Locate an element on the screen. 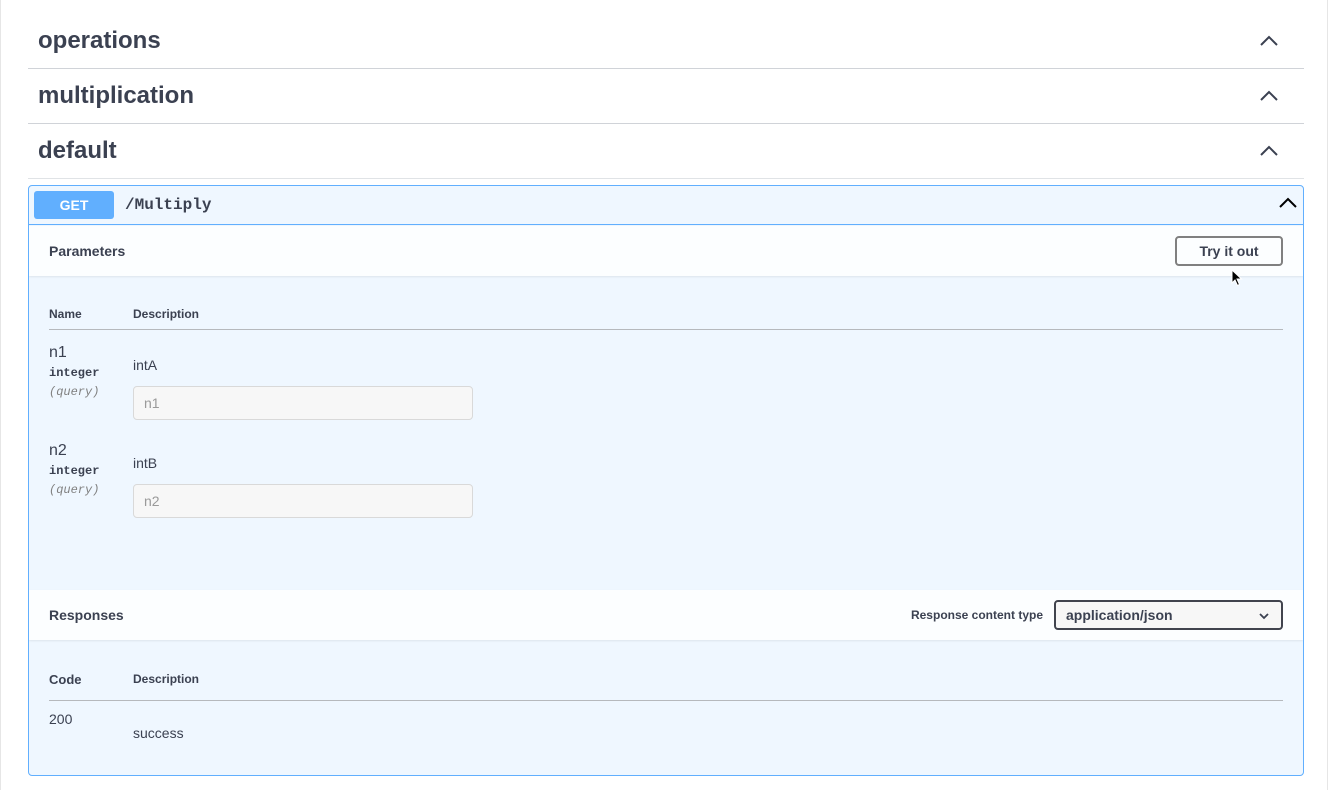 This screenshot has height=790, width=1328. tag-operations: operations is located at coordinates (666, 41).